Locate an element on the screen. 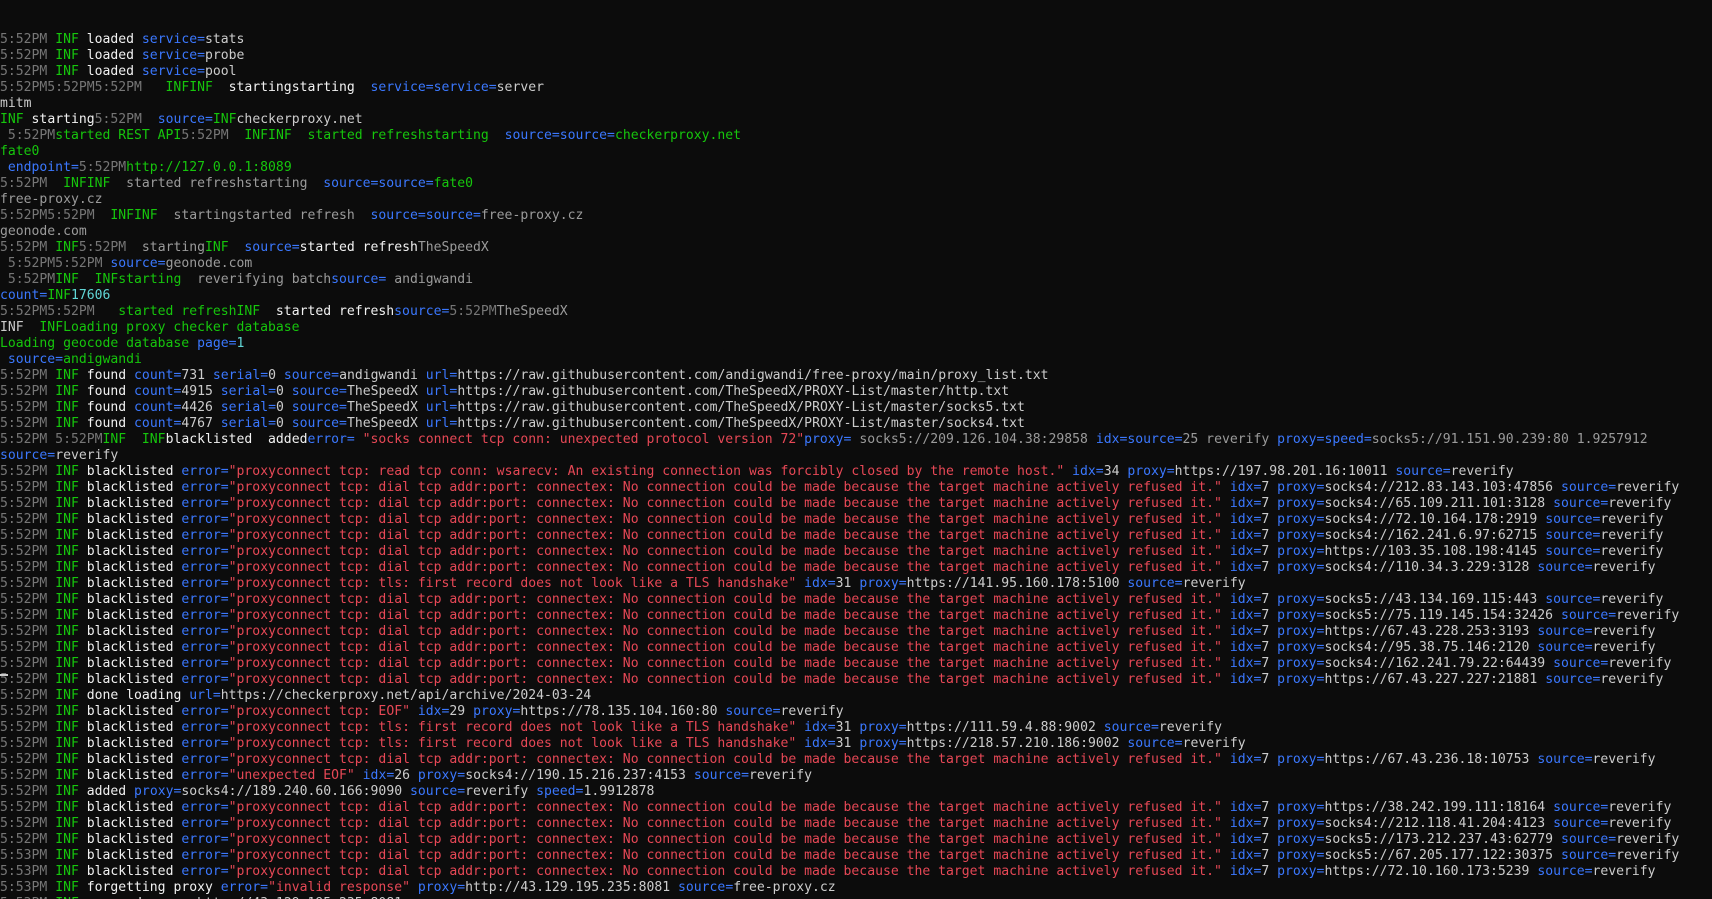 The image size is (1712, 899). log-line: geonode.com is located at coordinates (856, 232).